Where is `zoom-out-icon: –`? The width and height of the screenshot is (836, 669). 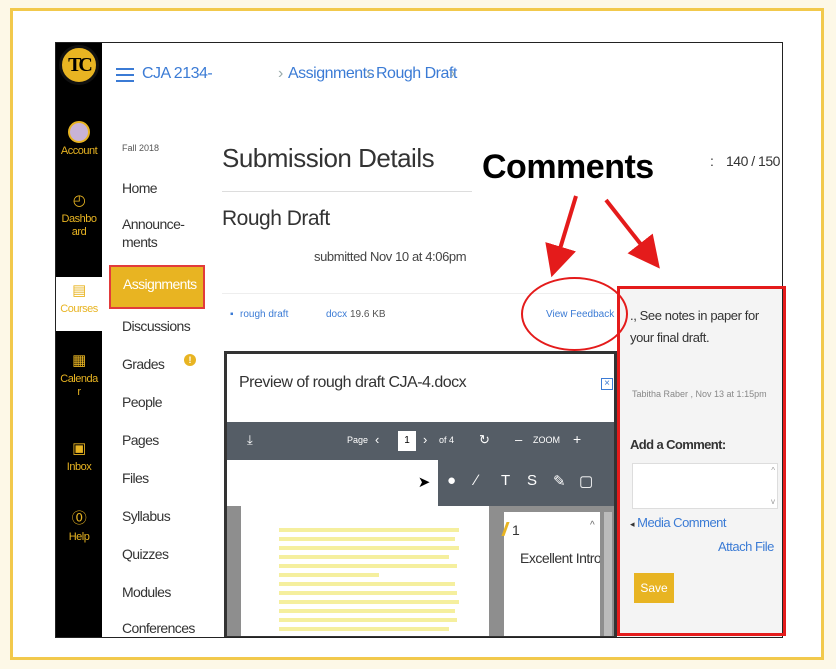 zoom-out-icon: – is located at coordinates (518, 439).